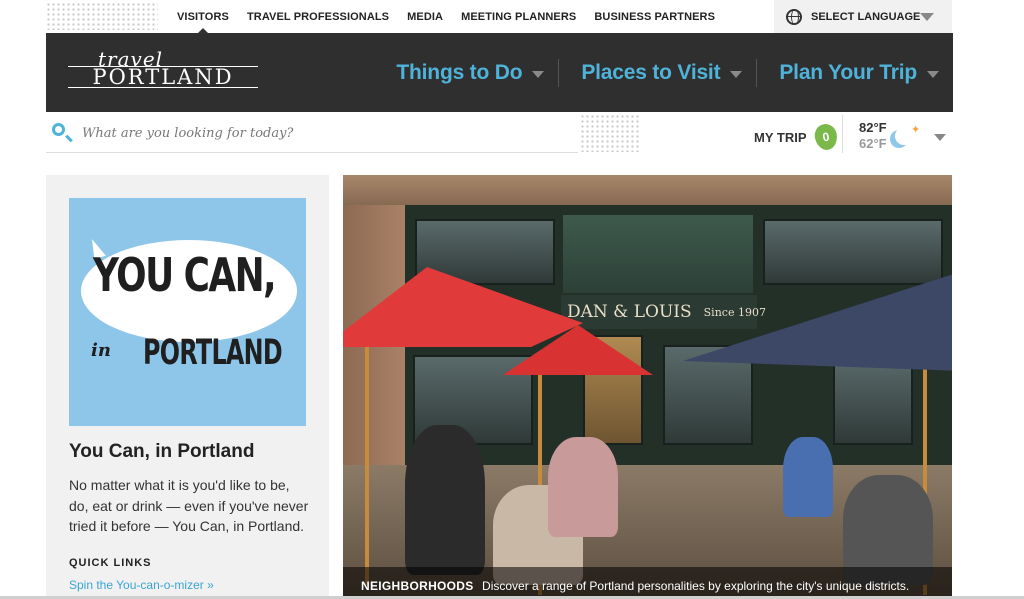 The height and width of the screenshot is (599, 1024). Describe the element at coordinates (873, 127) in the screenshot. I see `weather-high: 82°F` at that location.